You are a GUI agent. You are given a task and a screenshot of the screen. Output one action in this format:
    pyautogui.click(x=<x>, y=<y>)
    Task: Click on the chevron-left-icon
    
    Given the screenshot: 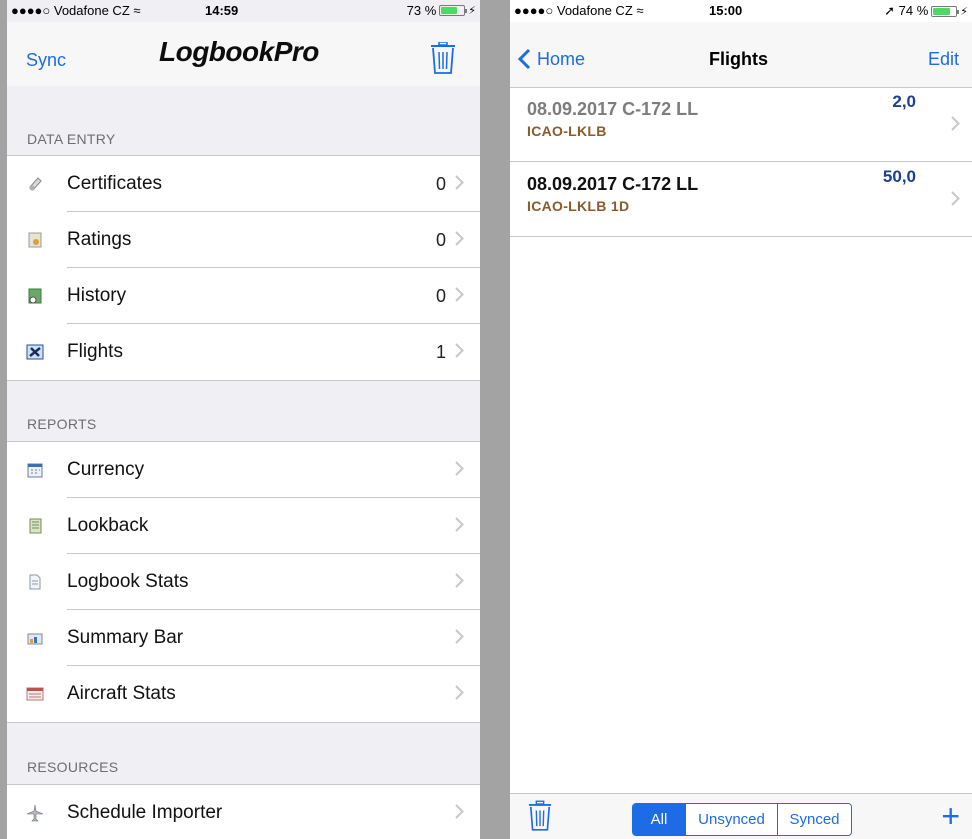 What is the action you would take?
    pyautogui.click(x=524, y=59)
    